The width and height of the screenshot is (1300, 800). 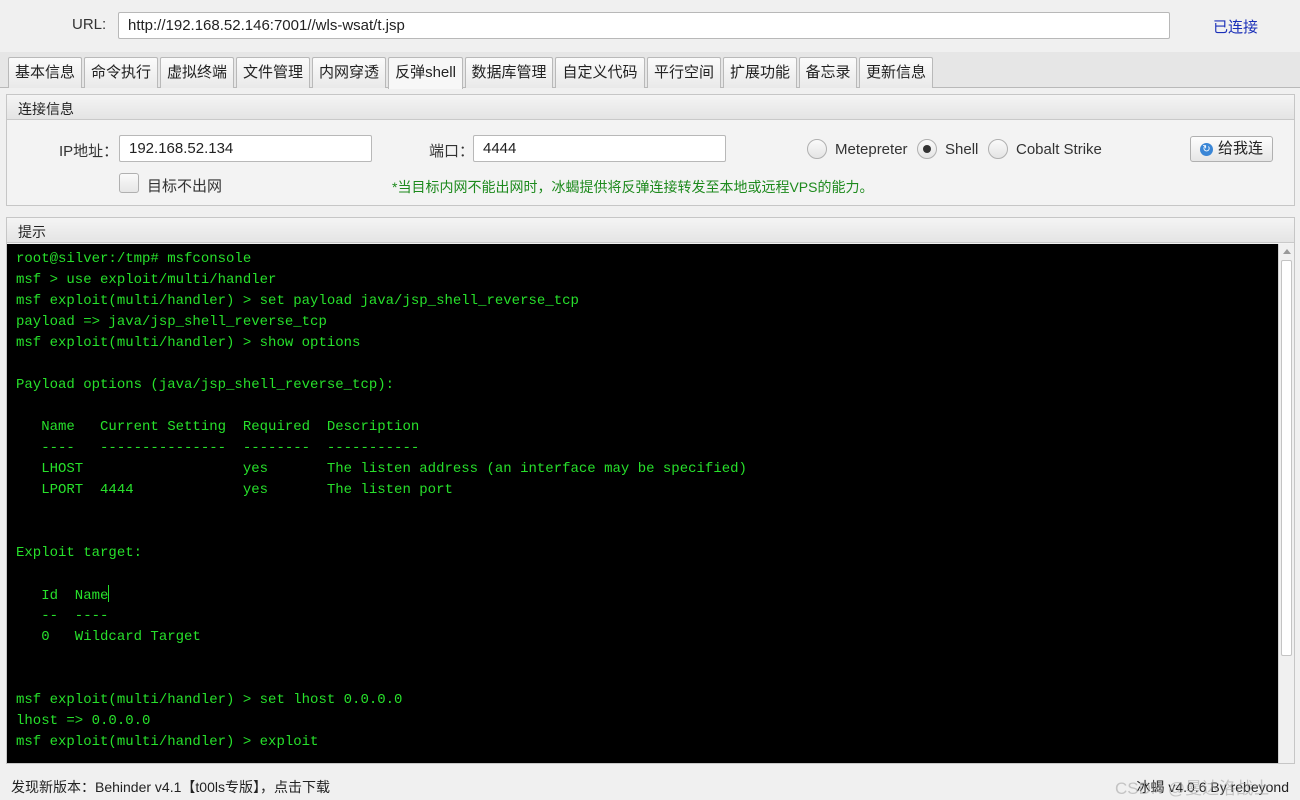 I want to click on tab-command-exec: 命令执行, so click(x=121, y=72).